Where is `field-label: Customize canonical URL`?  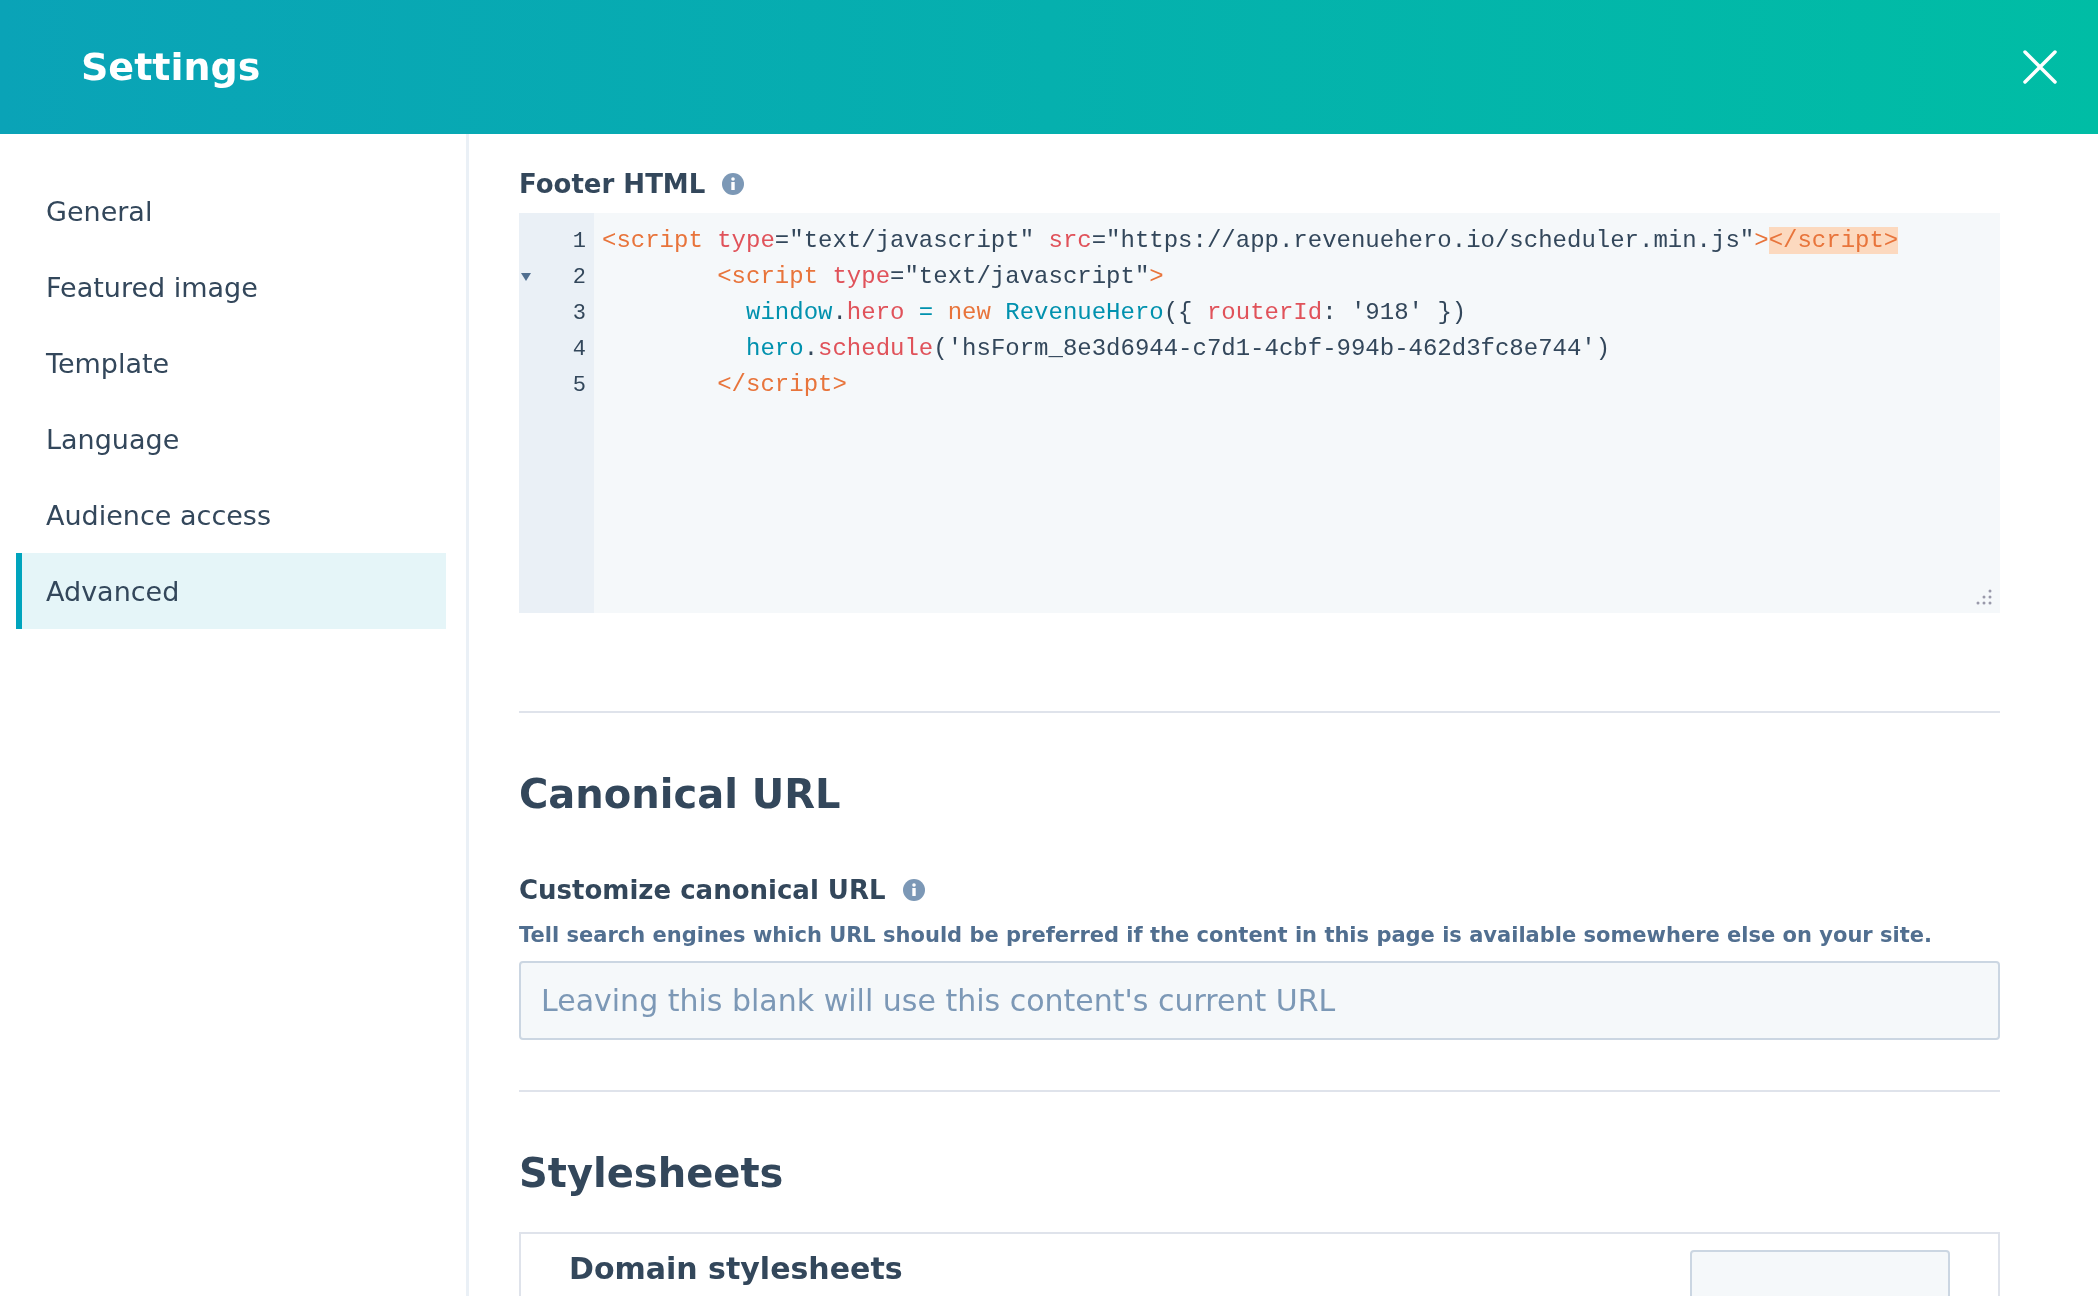
field-label: Customize canonical URL is located at coordinates (702, 890).